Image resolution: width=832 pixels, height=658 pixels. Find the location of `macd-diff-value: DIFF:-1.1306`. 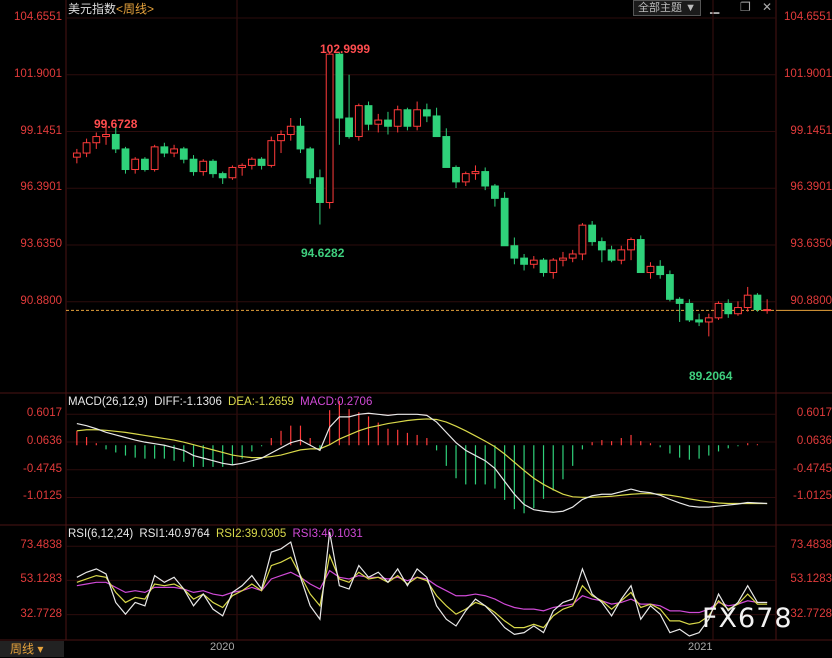

macd-diff-value: DIFF:-1.1306 is located at coordinates (188, 402).